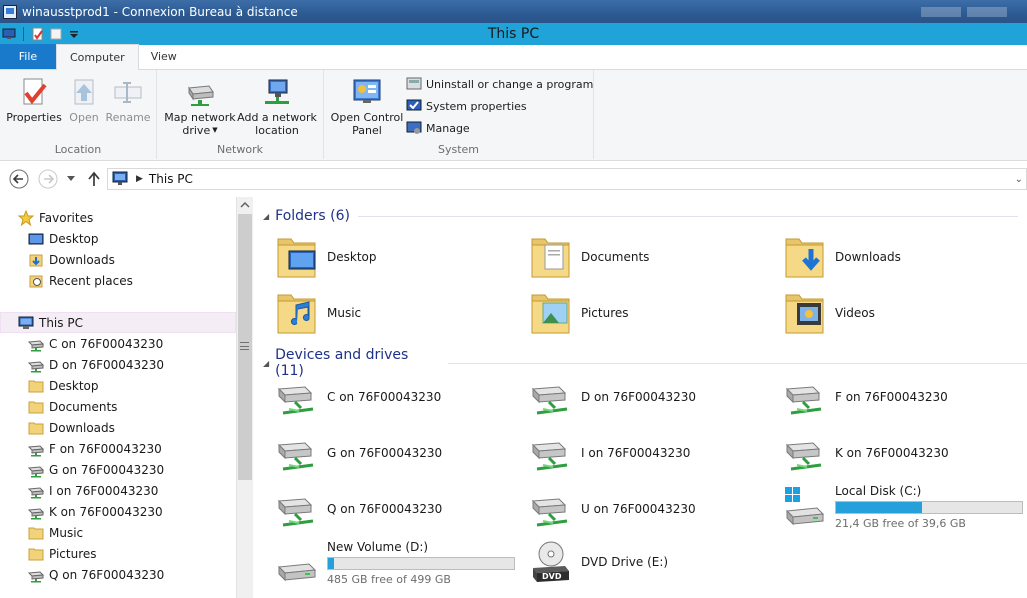 This screenshot has height=598, width=1027. Describe the element at coordinates (80, 280) in the screenshot. I see `tree-item-recent-places: Recent places` at that location.